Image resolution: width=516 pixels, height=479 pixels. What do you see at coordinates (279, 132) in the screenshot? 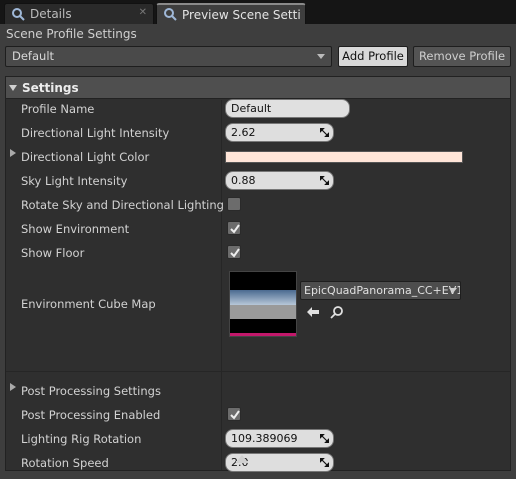
I see `directional-light-intensity-field: 2.62` at bounding box center [279, 132].